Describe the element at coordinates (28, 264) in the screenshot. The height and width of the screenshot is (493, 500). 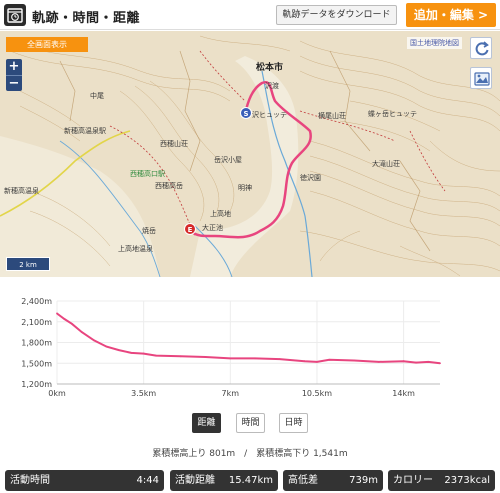
I see `scale-bar: 2 km` at that location.